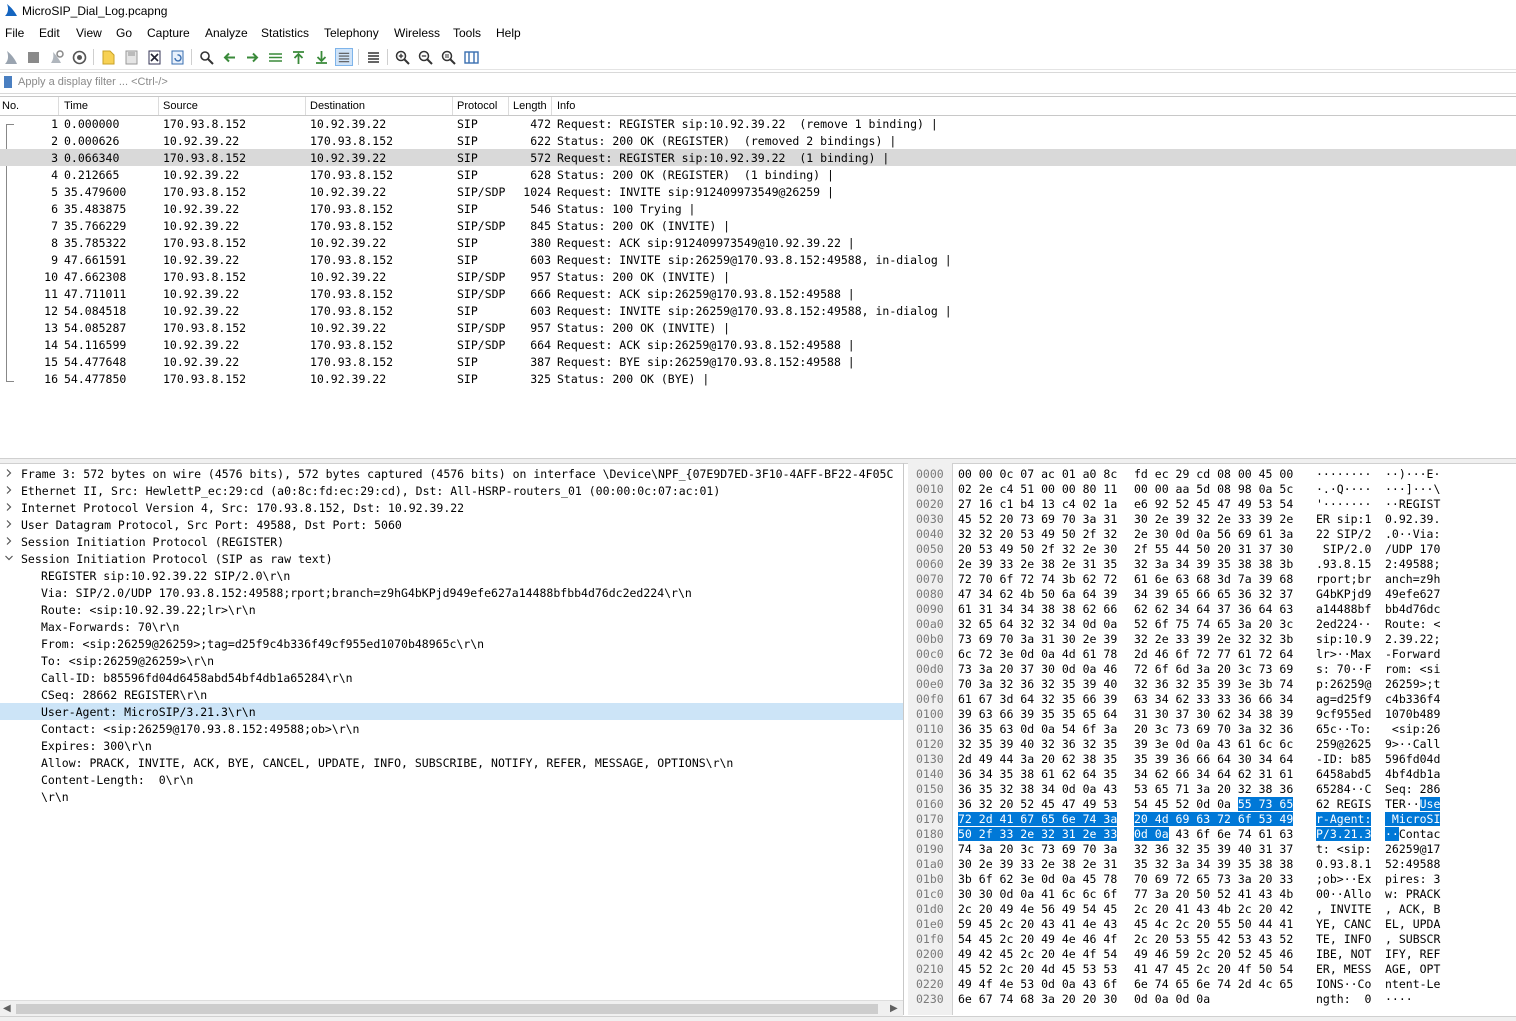 The image size is (1516, 1021). I want to click on menu-help: Help, so click(508, 33).